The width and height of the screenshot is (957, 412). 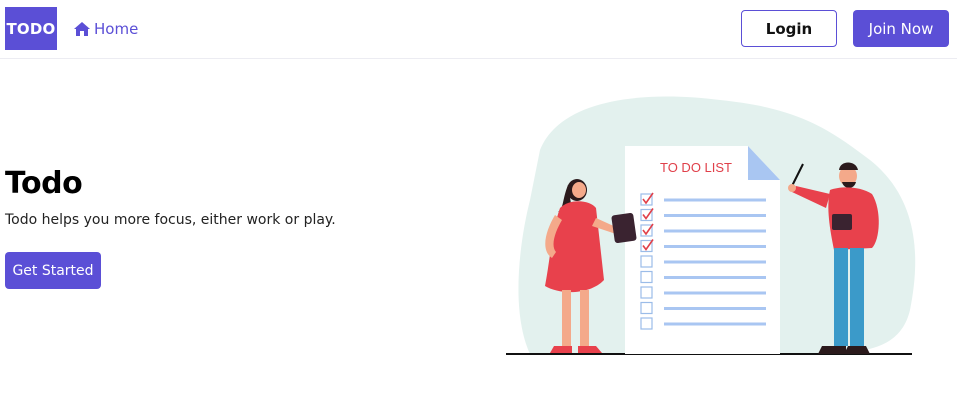 I want to click on todo-list-title: TO DO LIST, so click(x=696, y=167).